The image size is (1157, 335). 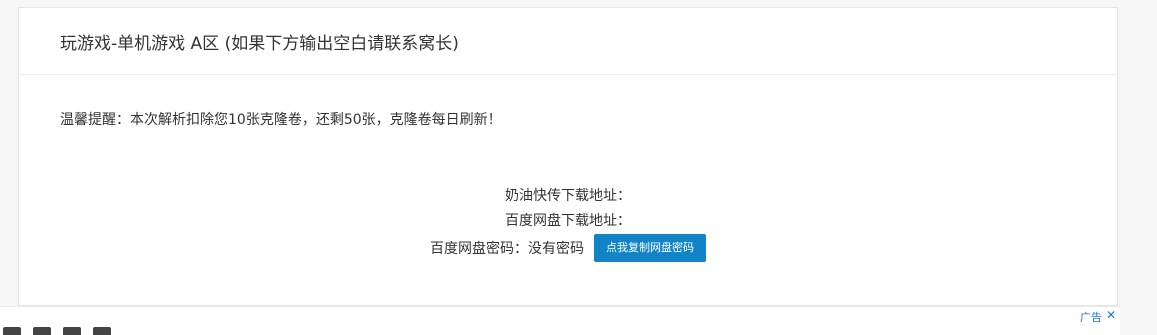 What do you see at coordinates (507, 249) in the screenshot?
I see `baidu-password-label: 百度网盘密码：没有密码` at bounding box center [507, 249].